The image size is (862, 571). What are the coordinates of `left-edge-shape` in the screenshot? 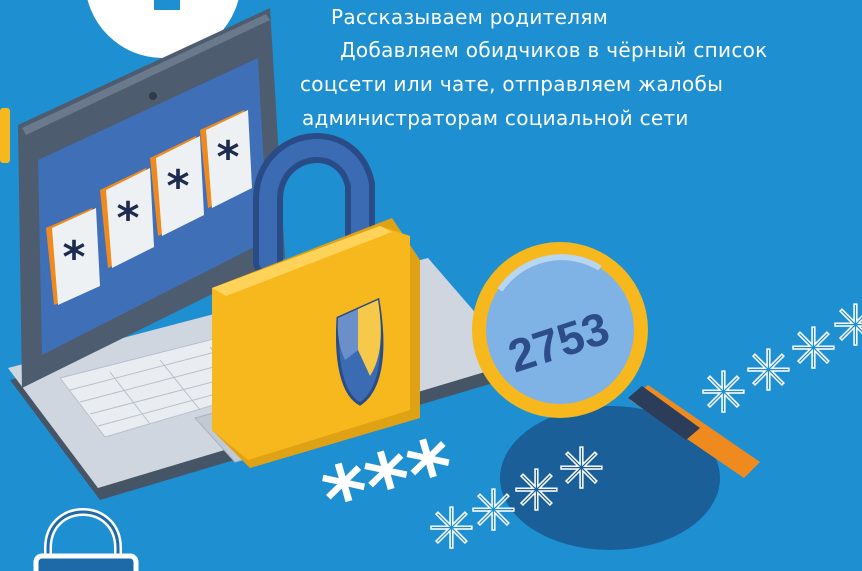 It's located at (5, 135).